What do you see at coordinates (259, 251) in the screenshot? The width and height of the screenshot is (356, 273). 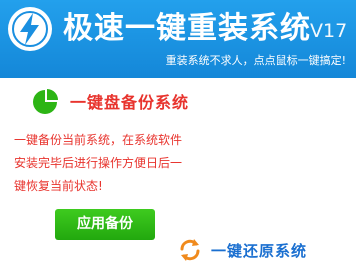 I see `restore-system-link: 一键还原系统` at bounding box center [259, 251].